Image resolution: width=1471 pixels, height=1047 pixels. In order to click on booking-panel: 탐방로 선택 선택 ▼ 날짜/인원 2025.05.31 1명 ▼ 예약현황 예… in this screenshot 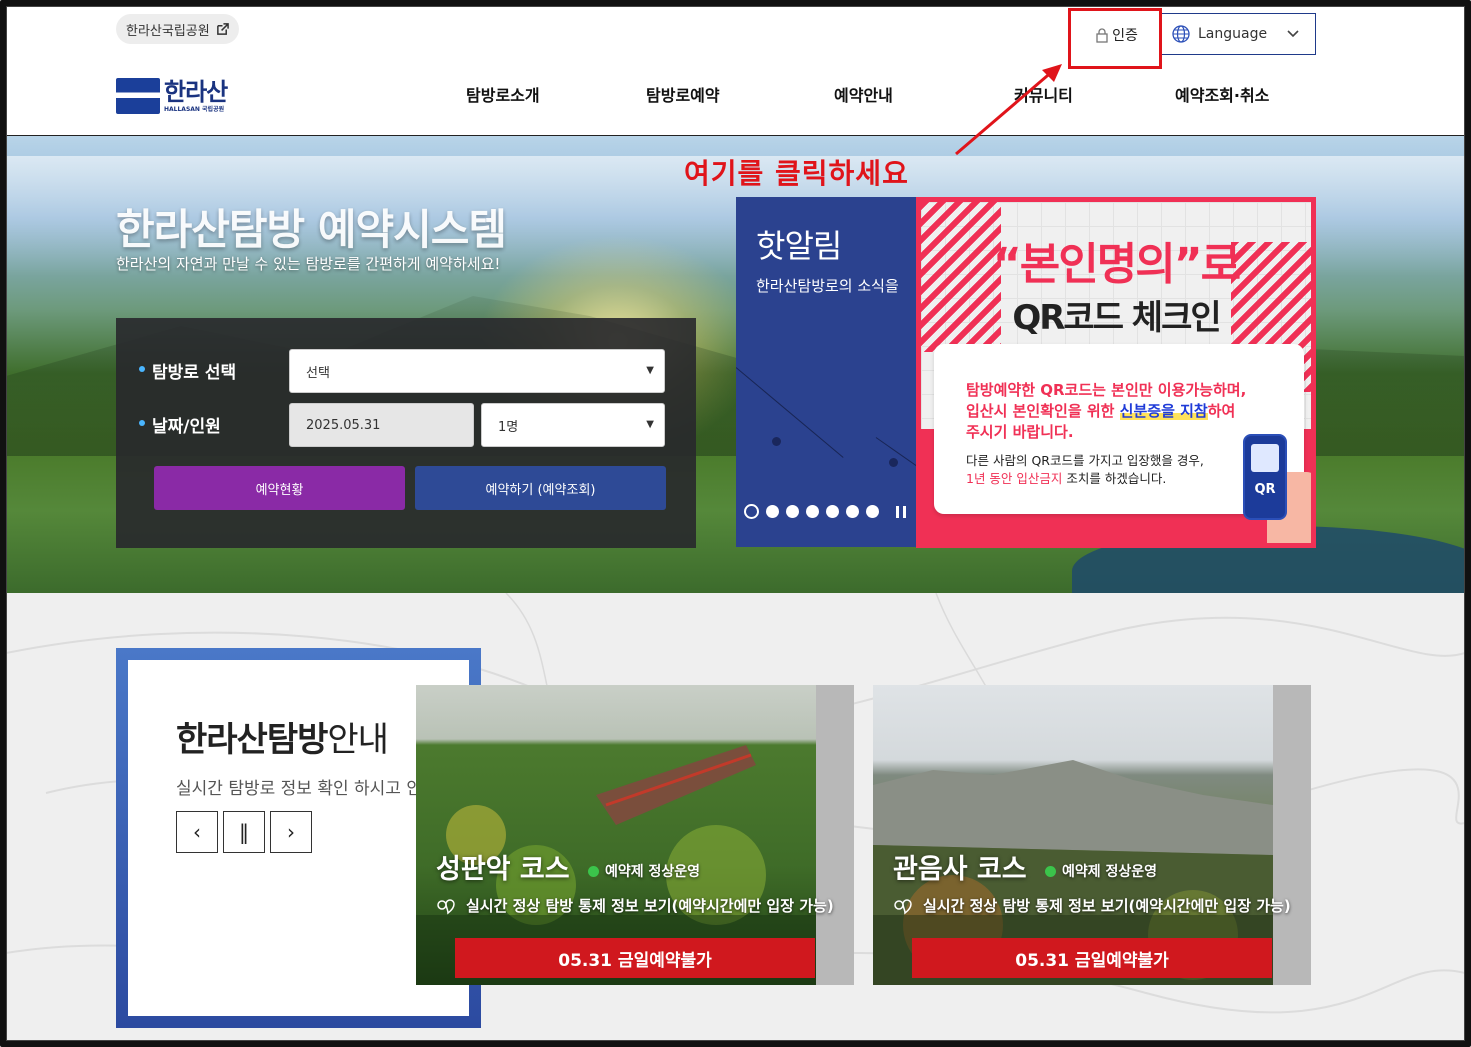, I will do `click(406, 433)`.